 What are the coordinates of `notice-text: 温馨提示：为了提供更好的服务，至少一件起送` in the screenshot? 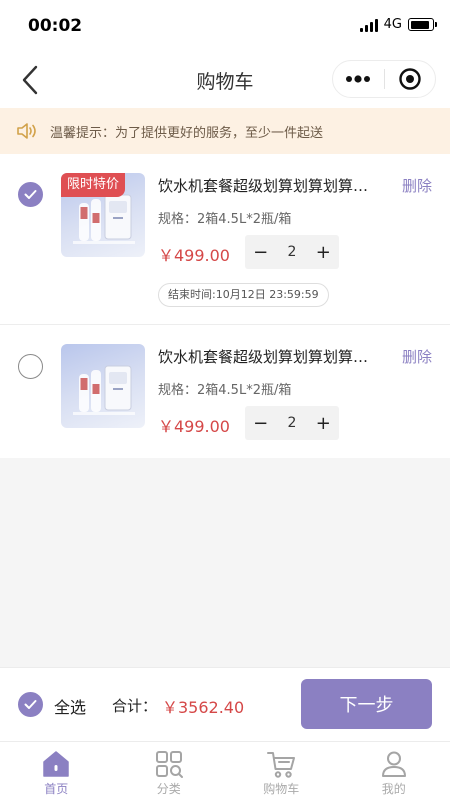 It's located at (187, 133).